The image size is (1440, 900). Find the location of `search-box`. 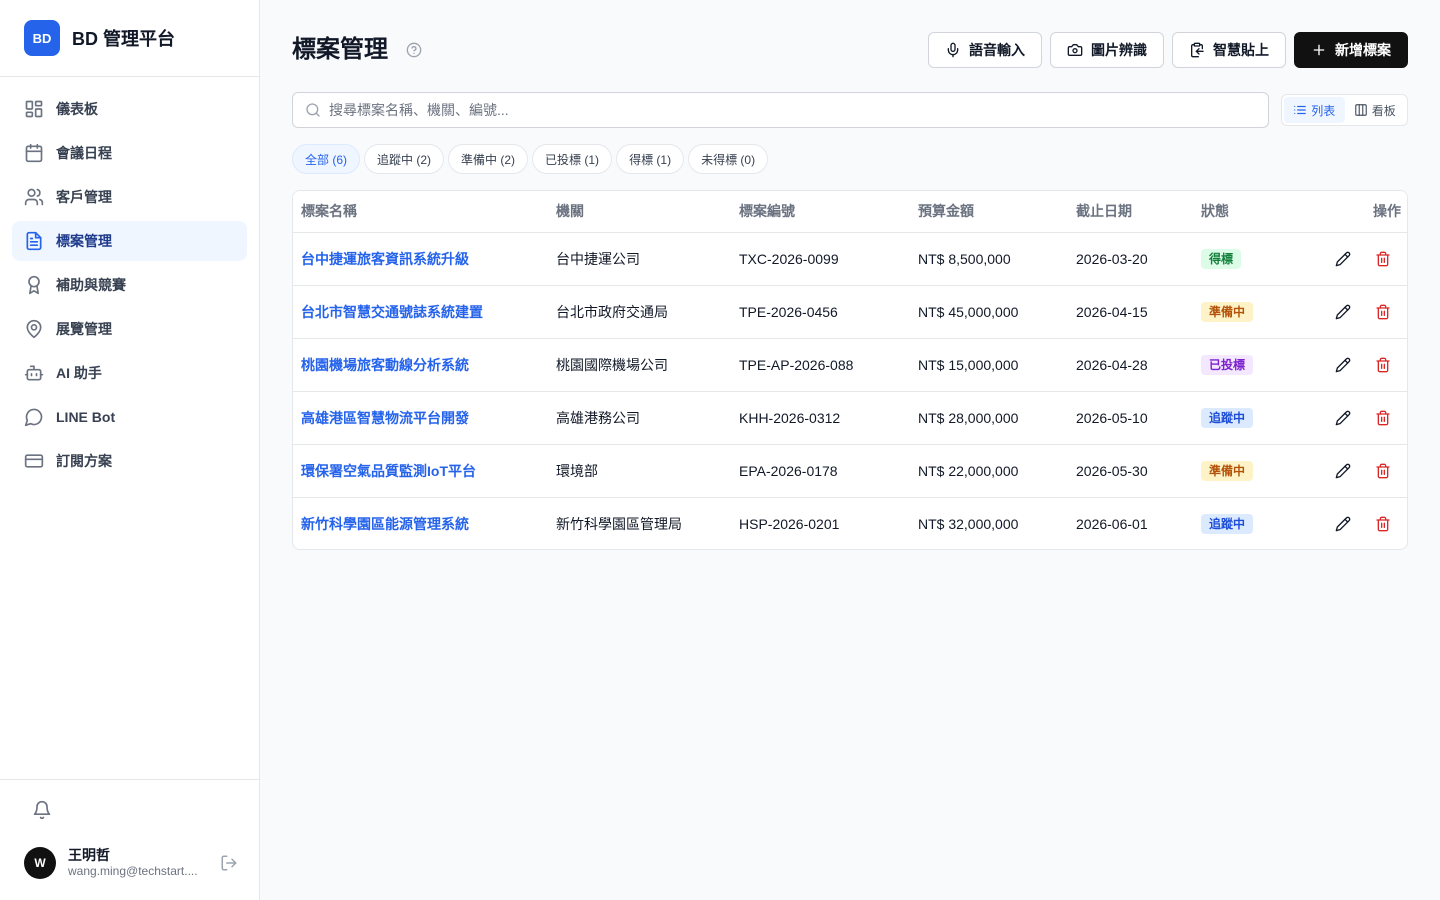

search-box is located at coordinates (780, 110).